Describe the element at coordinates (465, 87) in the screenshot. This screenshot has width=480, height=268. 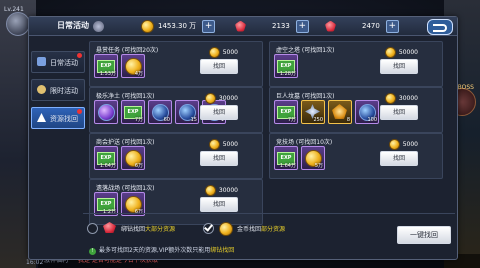
I see `boss-label: BOSS` at that location.